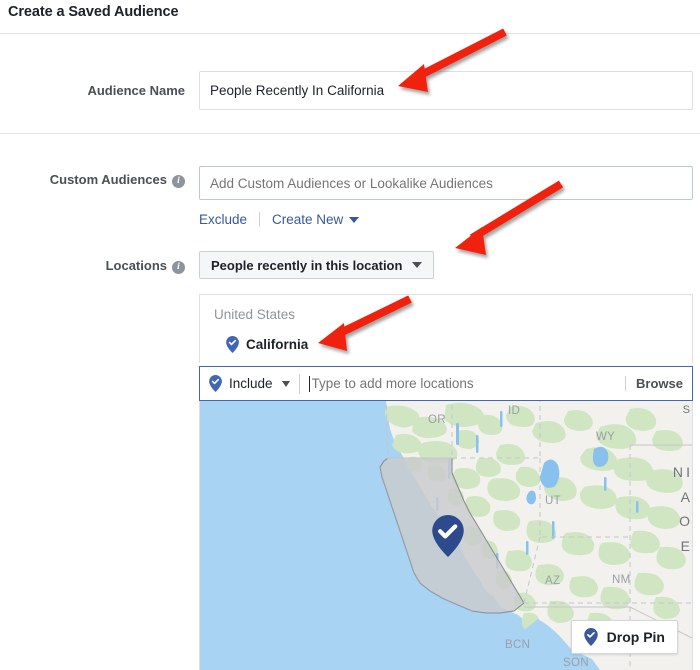 The height and width of the screenshot is (670, 700). What do you see at coordinates (350, 33) in the screenshot?
I see `header-divider` at bounding box center [350, 33].